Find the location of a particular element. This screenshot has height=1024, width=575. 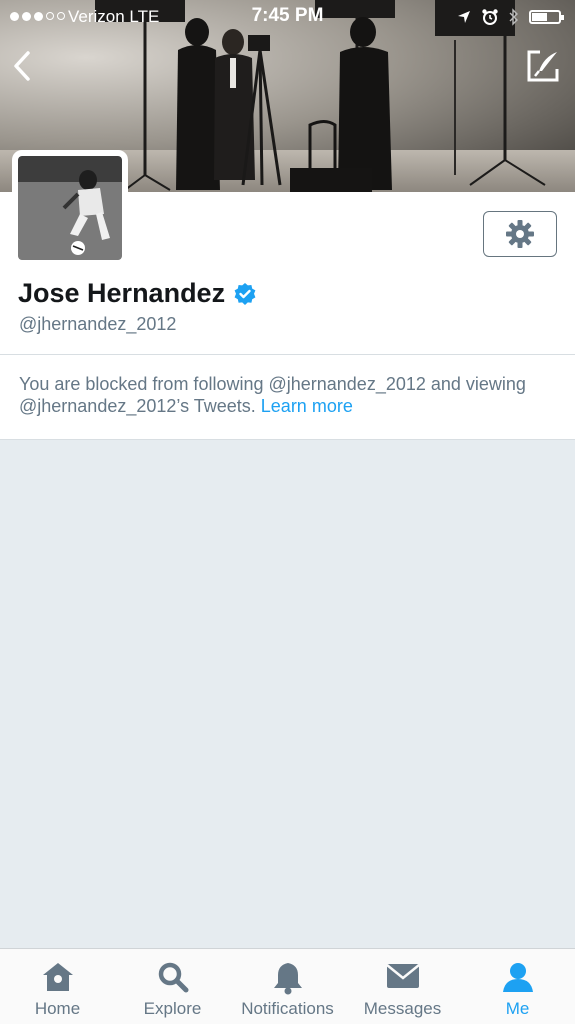

bell-icon is located at coordinates (287, 979).